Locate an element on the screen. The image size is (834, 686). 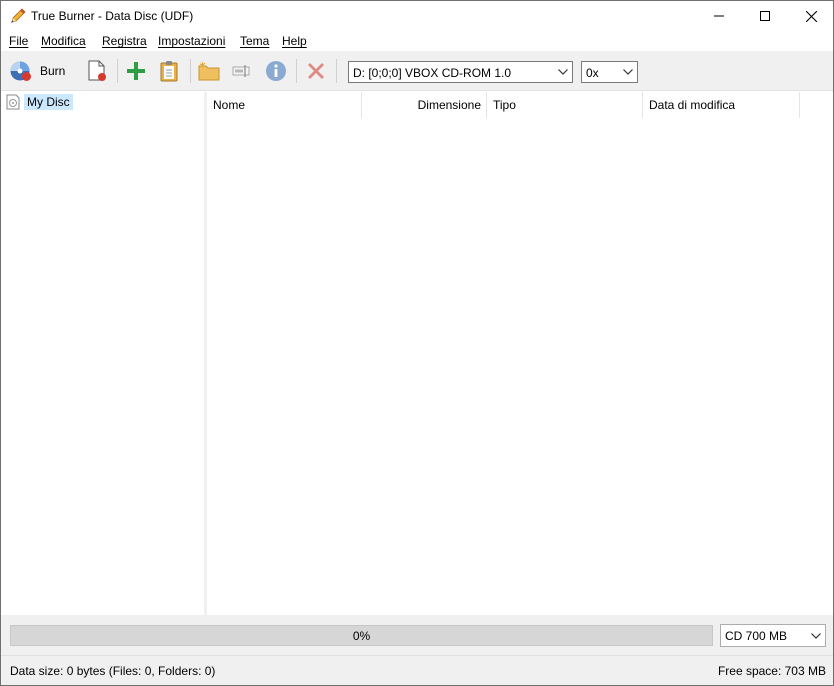
column-header-modified: Data di modifica is located at coordinates (721, 105).